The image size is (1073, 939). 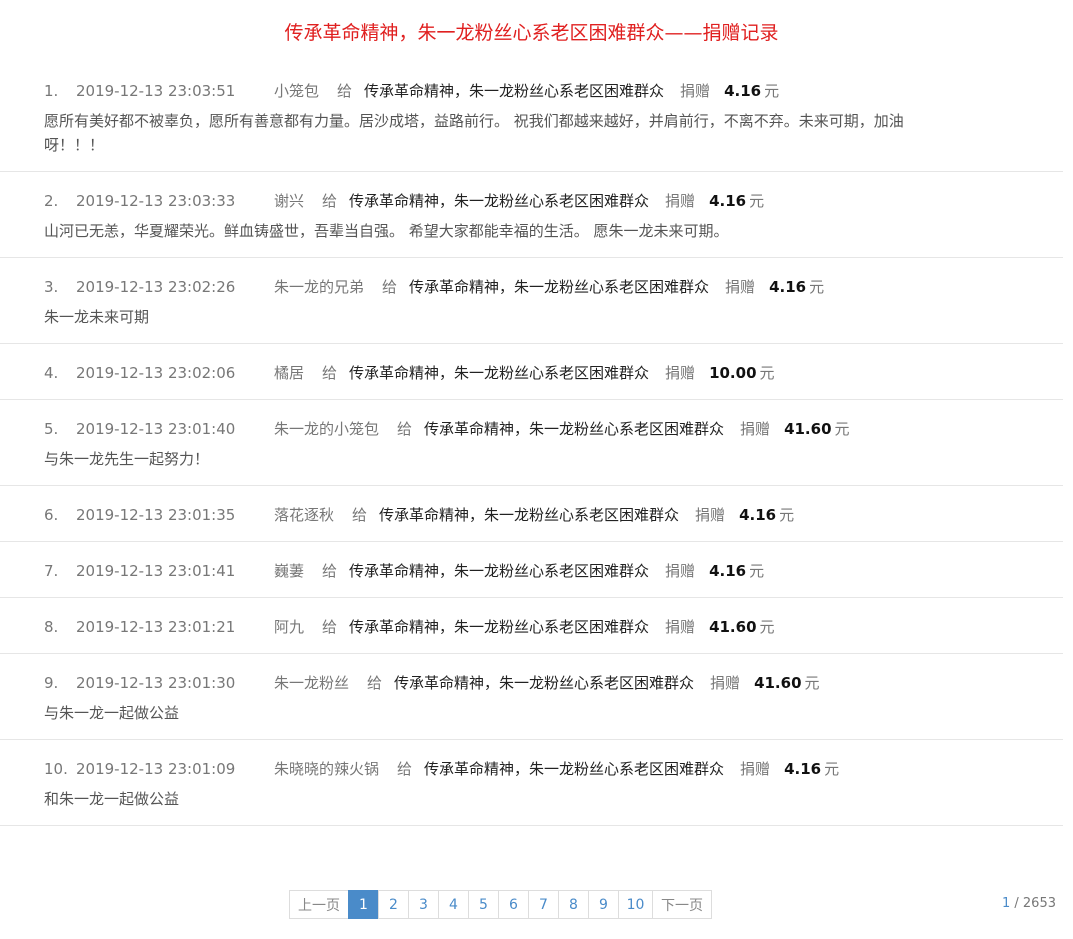 I want to click on donor-message: 与朱一龙先生一起努力！, so click(x=127, y=459).